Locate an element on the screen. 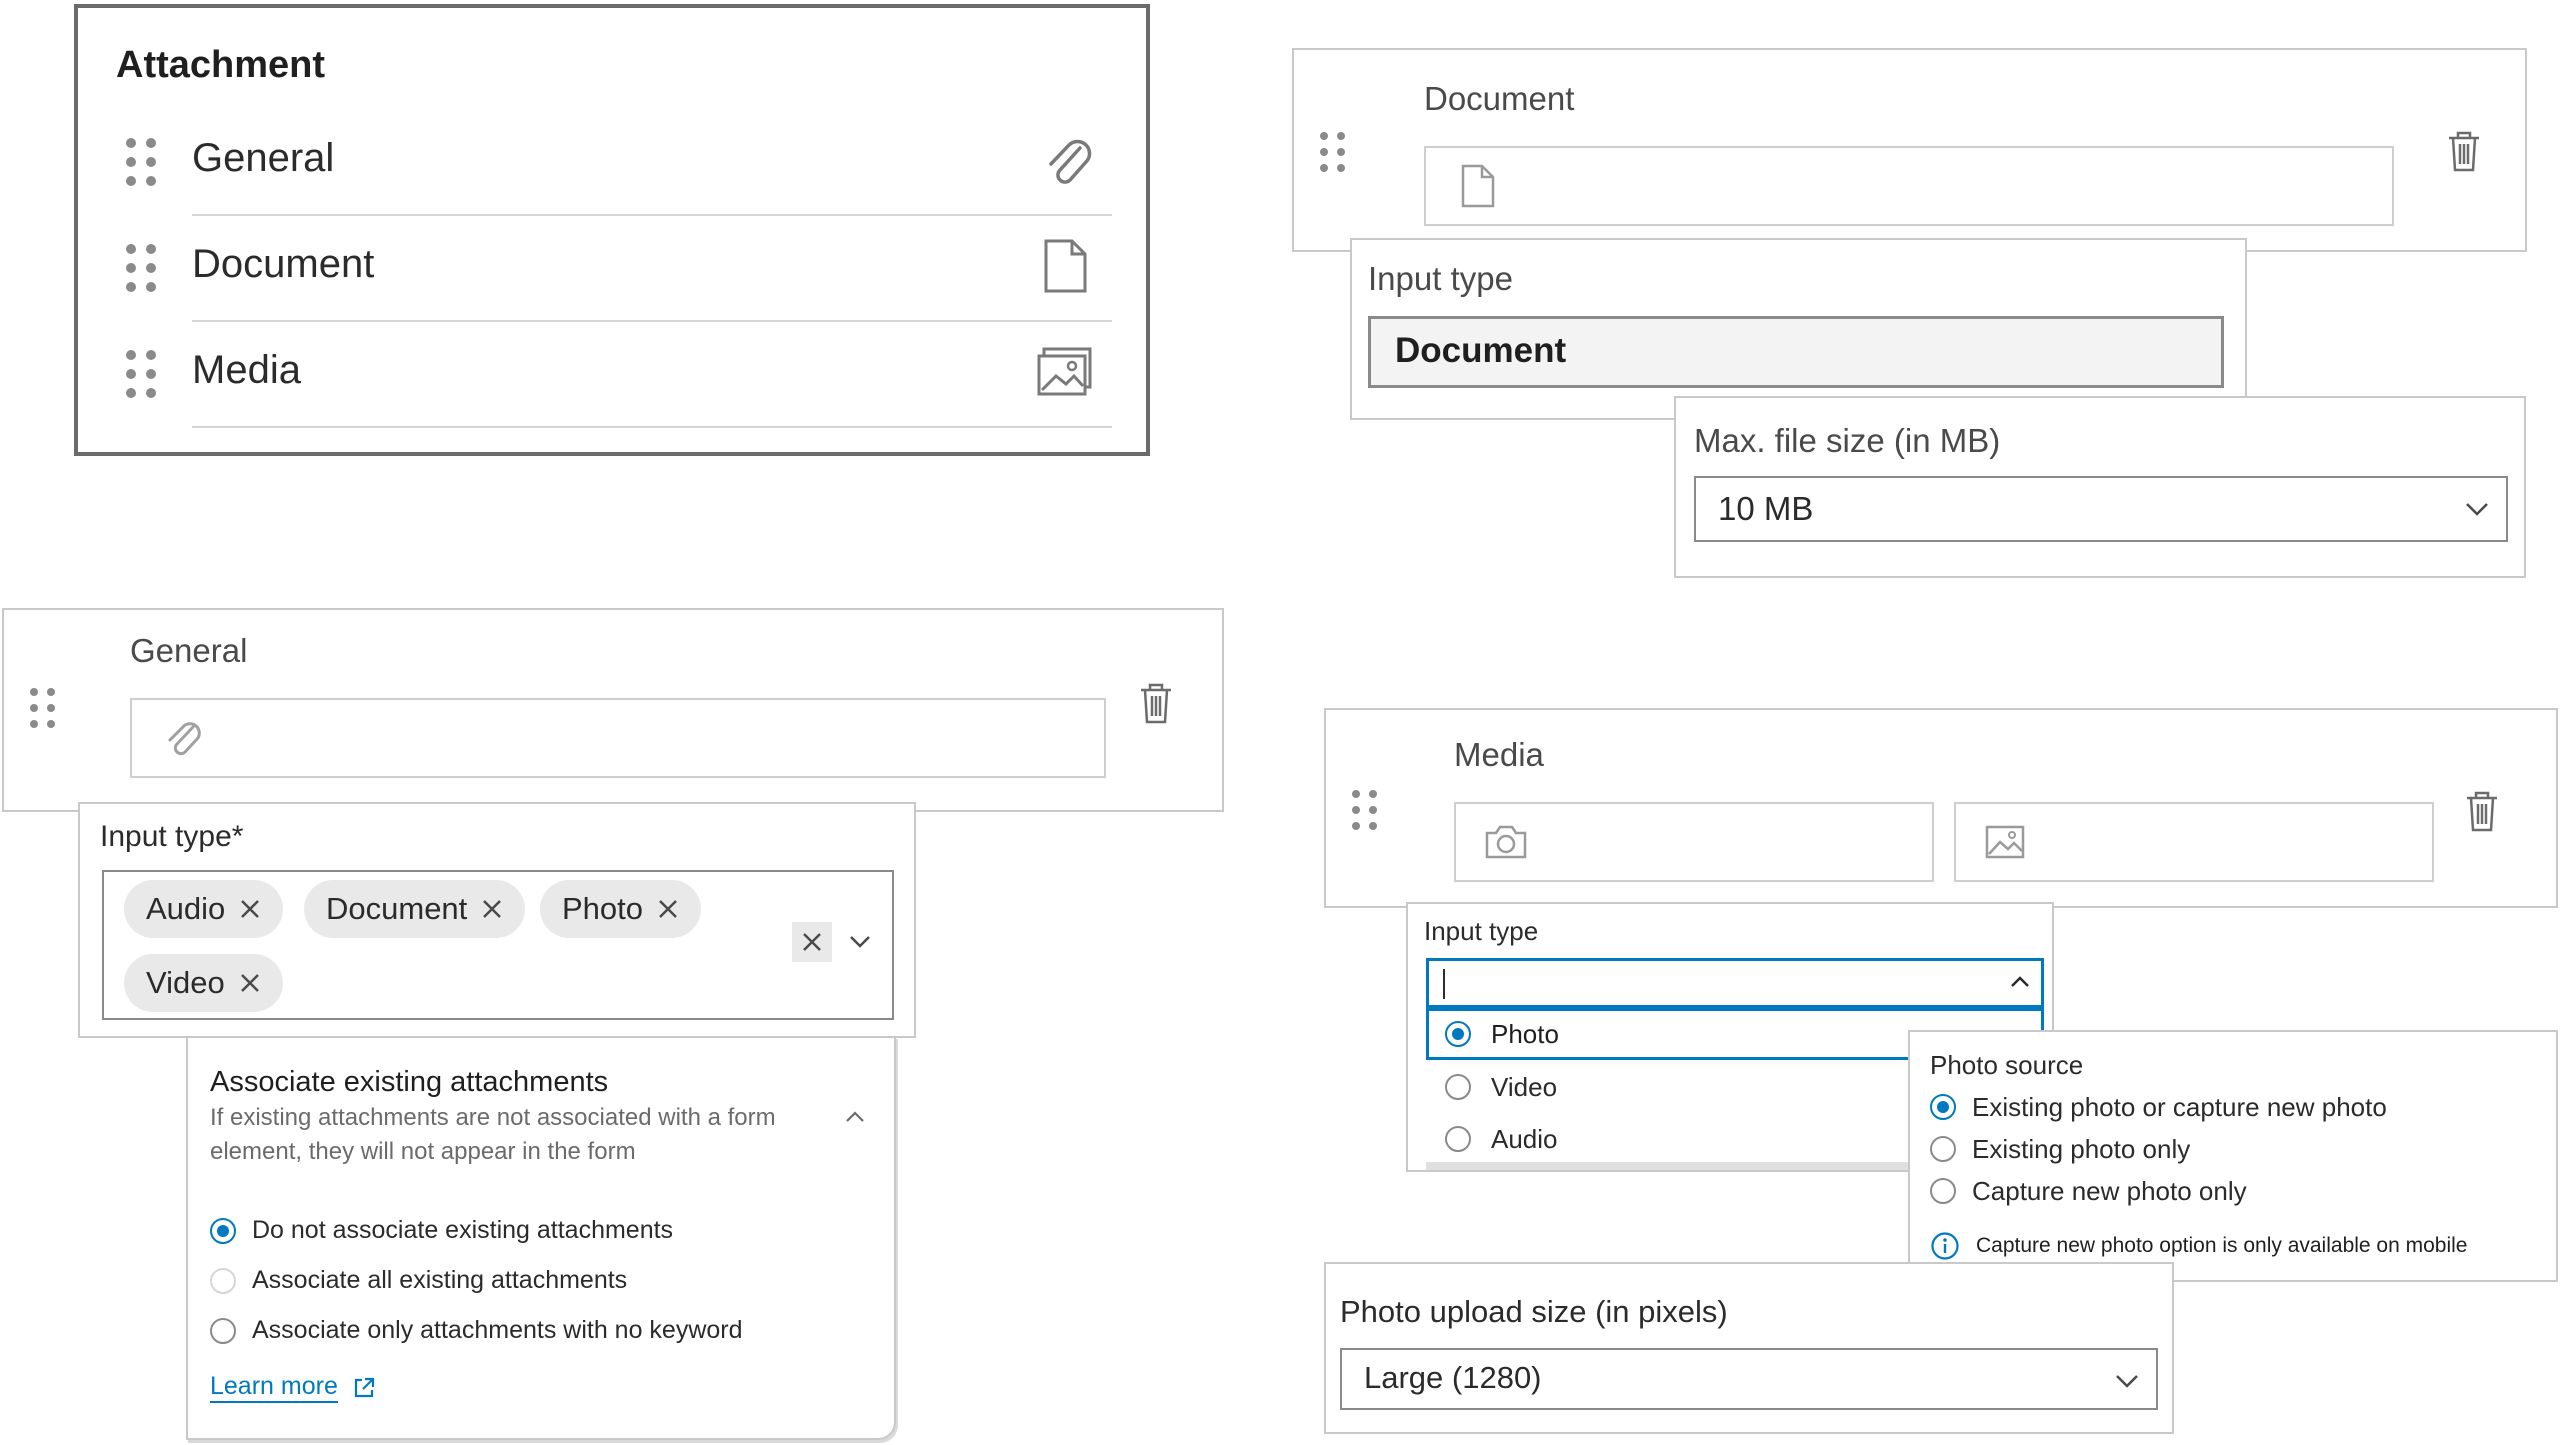 The image size is (2560, 1445). document-element-card: Document is located at coordinates (1909, 150).